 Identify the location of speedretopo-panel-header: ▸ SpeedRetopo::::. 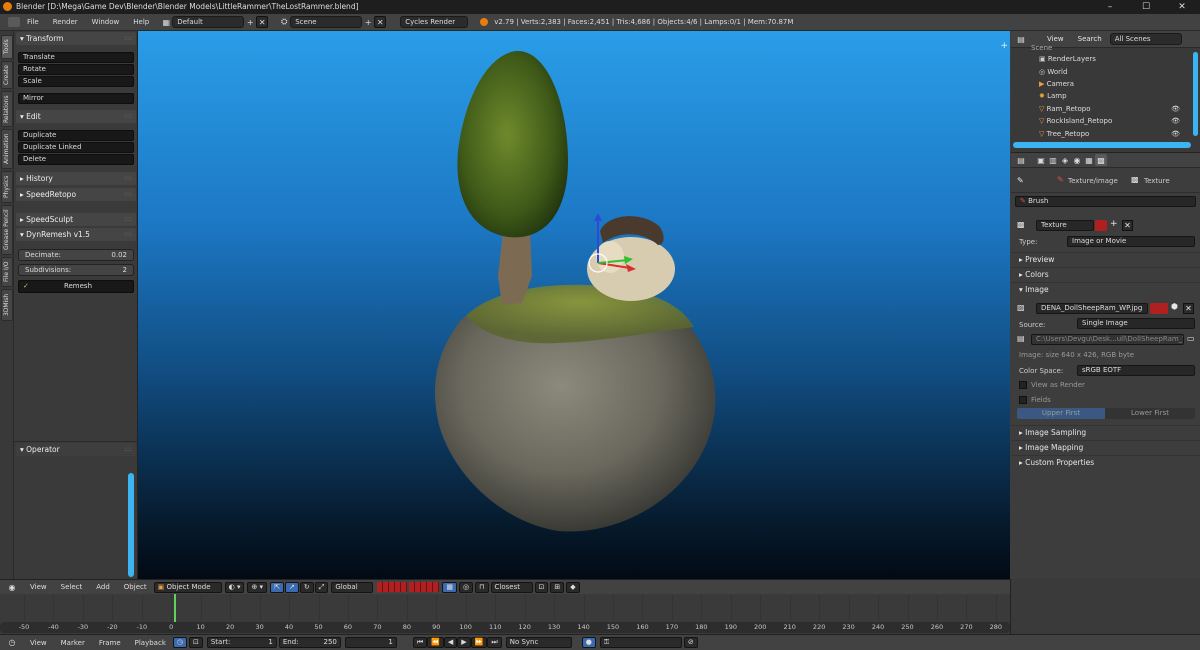
(76, 194).